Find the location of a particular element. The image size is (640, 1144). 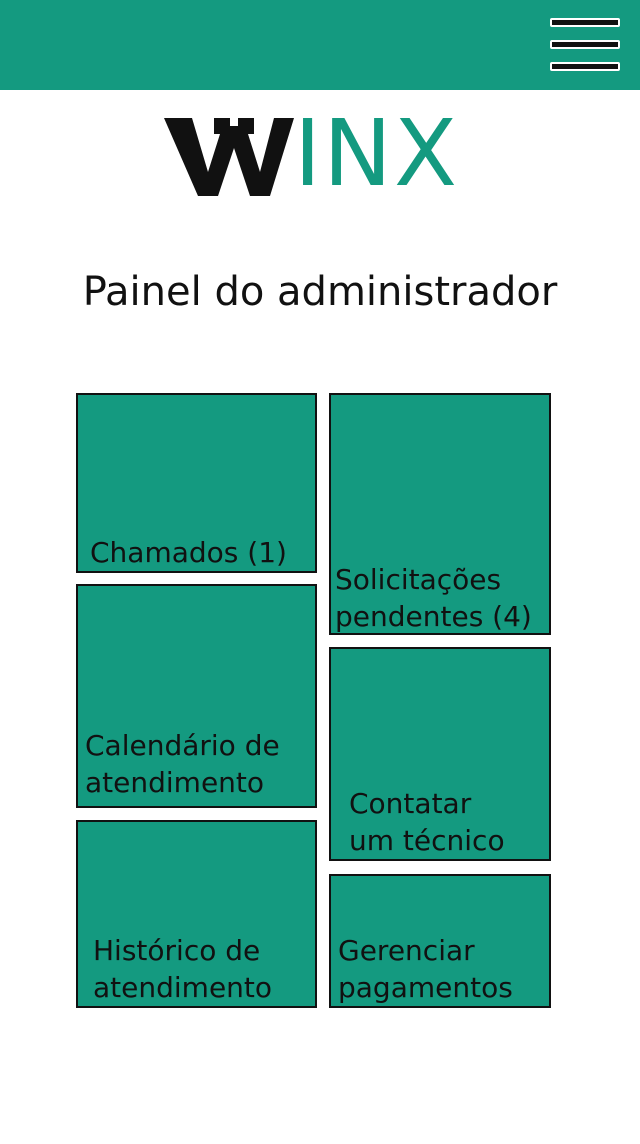

tile-label: Histórico de atendimento is located at coordinates (182, 969).